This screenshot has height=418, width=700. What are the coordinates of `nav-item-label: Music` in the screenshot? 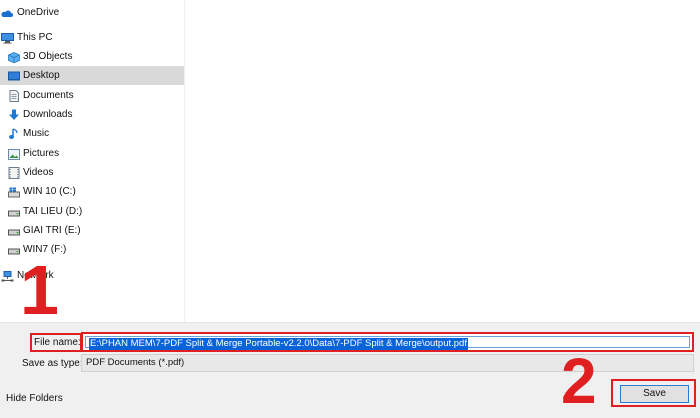 It's located at (36, 133).